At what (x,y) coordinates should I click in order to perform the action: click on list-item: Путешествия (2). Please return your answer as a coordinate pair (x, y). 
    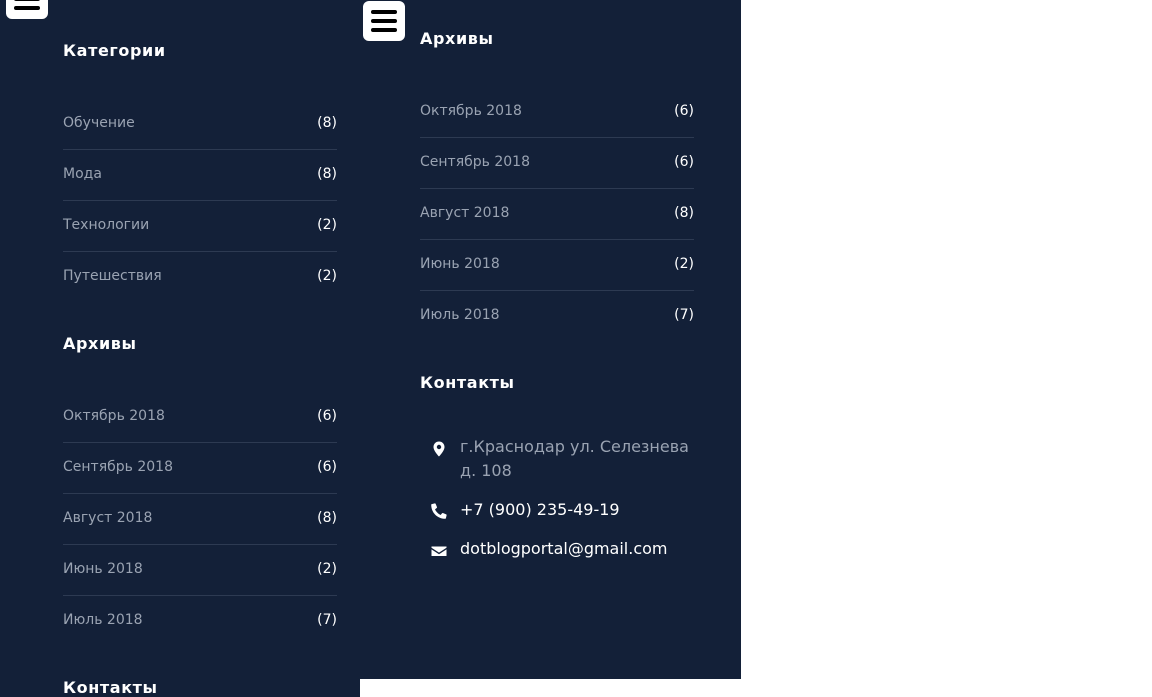
    Looking at the image, I should click on (200, 277).